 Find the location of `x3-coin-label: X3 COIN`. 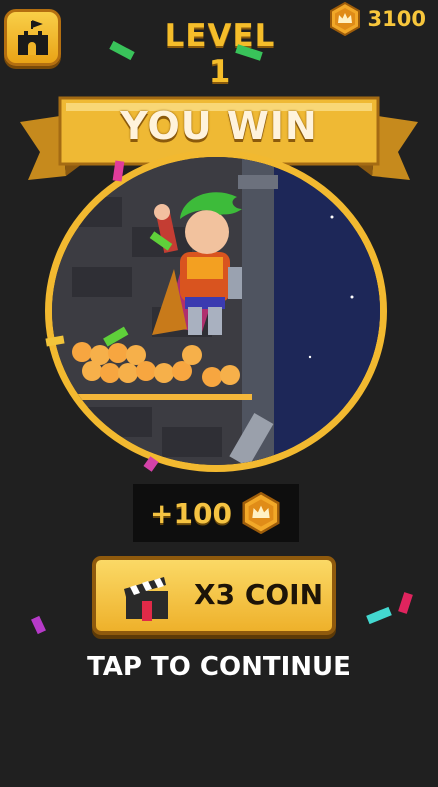

x3-coin-label: X3 COIN is located at coordinates (259, 594).